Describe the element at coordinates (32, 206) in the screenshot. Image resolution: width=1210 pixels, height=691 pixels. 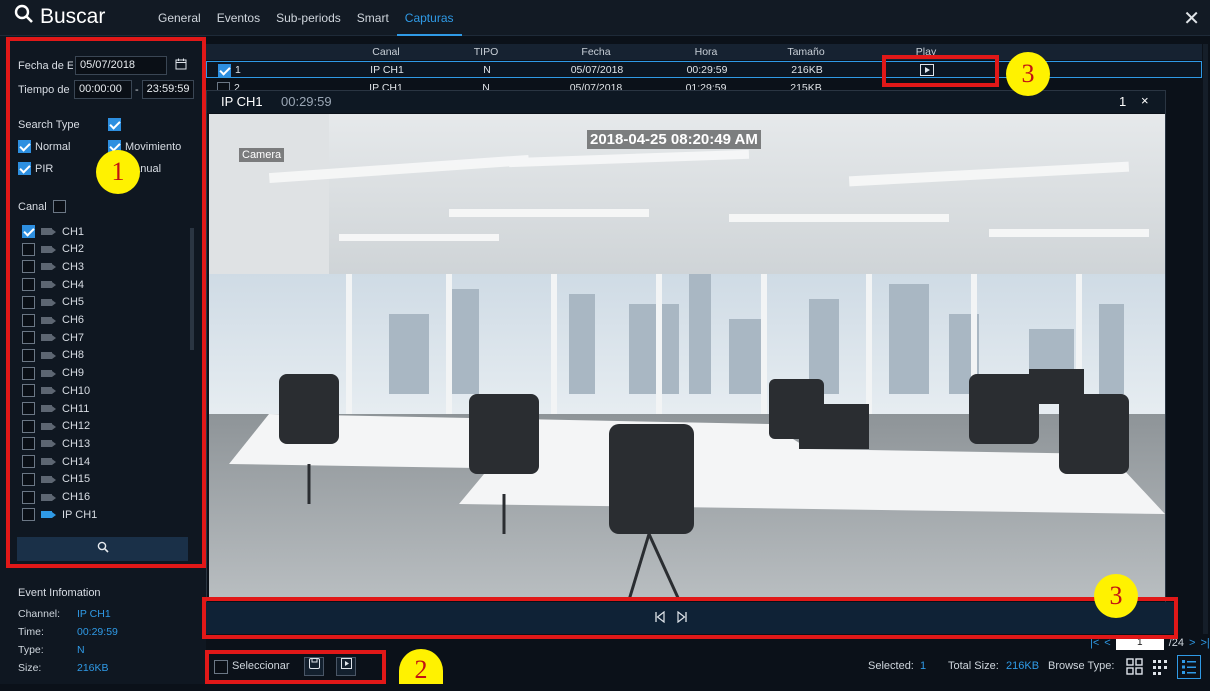
I see `canal-label: Canal` at that location.